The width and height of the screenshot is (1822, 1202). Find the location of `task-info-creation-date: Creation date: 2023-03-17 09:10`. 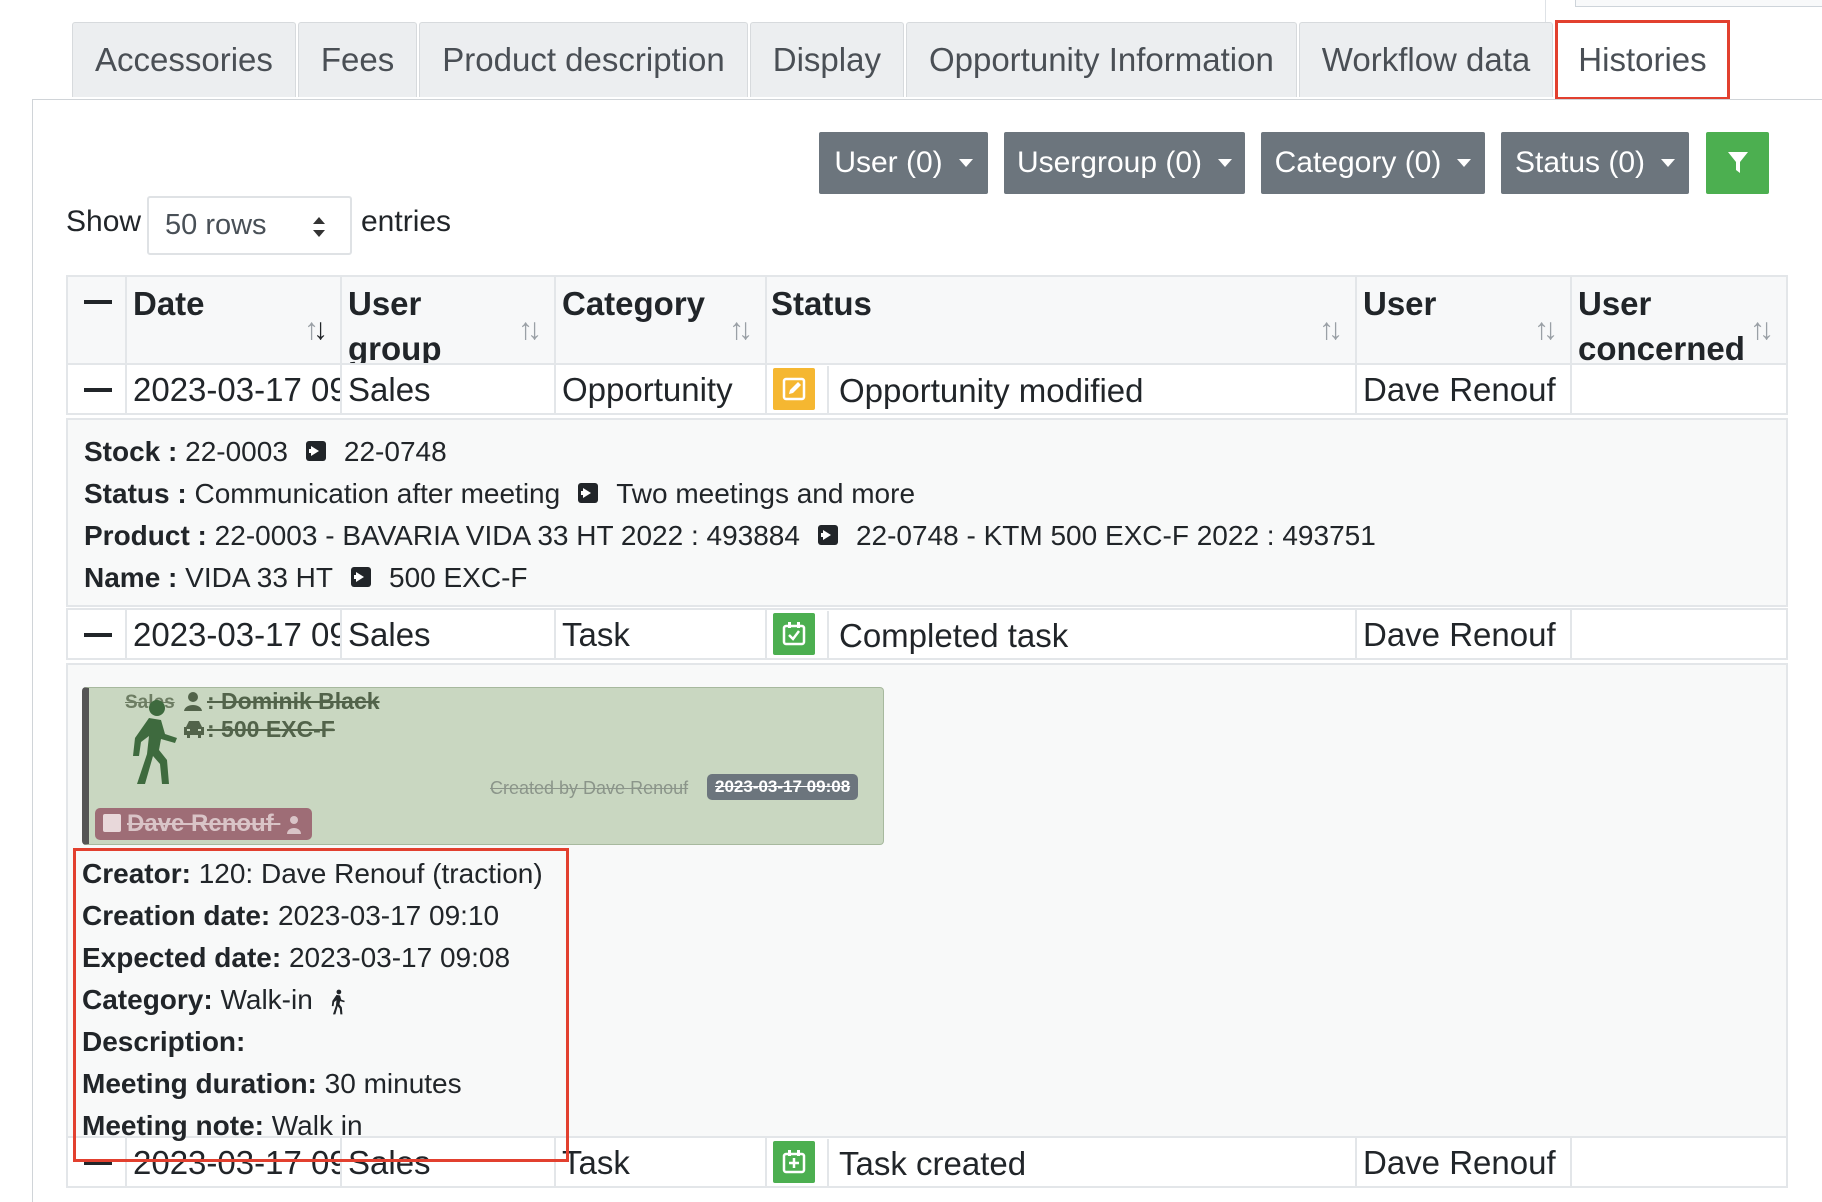

task-info-creation-date: Creation date: 2023-03-17 09:10 is located at coordinates (290, 916).